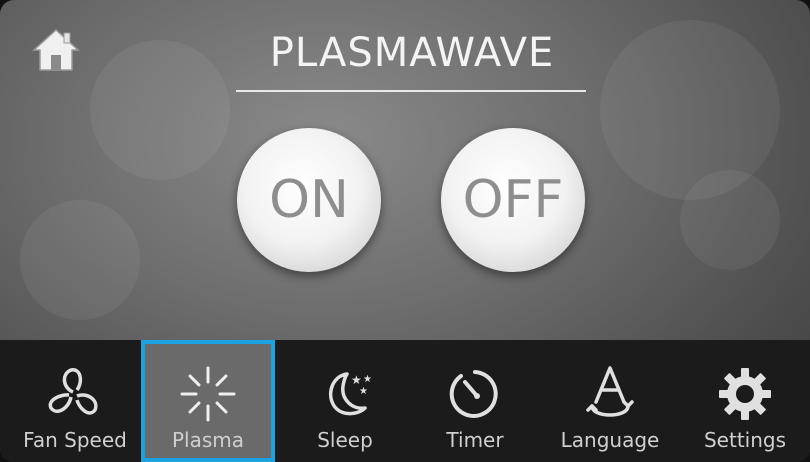  What do you see at coordinates (345, 440) in the screenshot?
I see `nav-label: Sleep` at bounding box center [345, 440].